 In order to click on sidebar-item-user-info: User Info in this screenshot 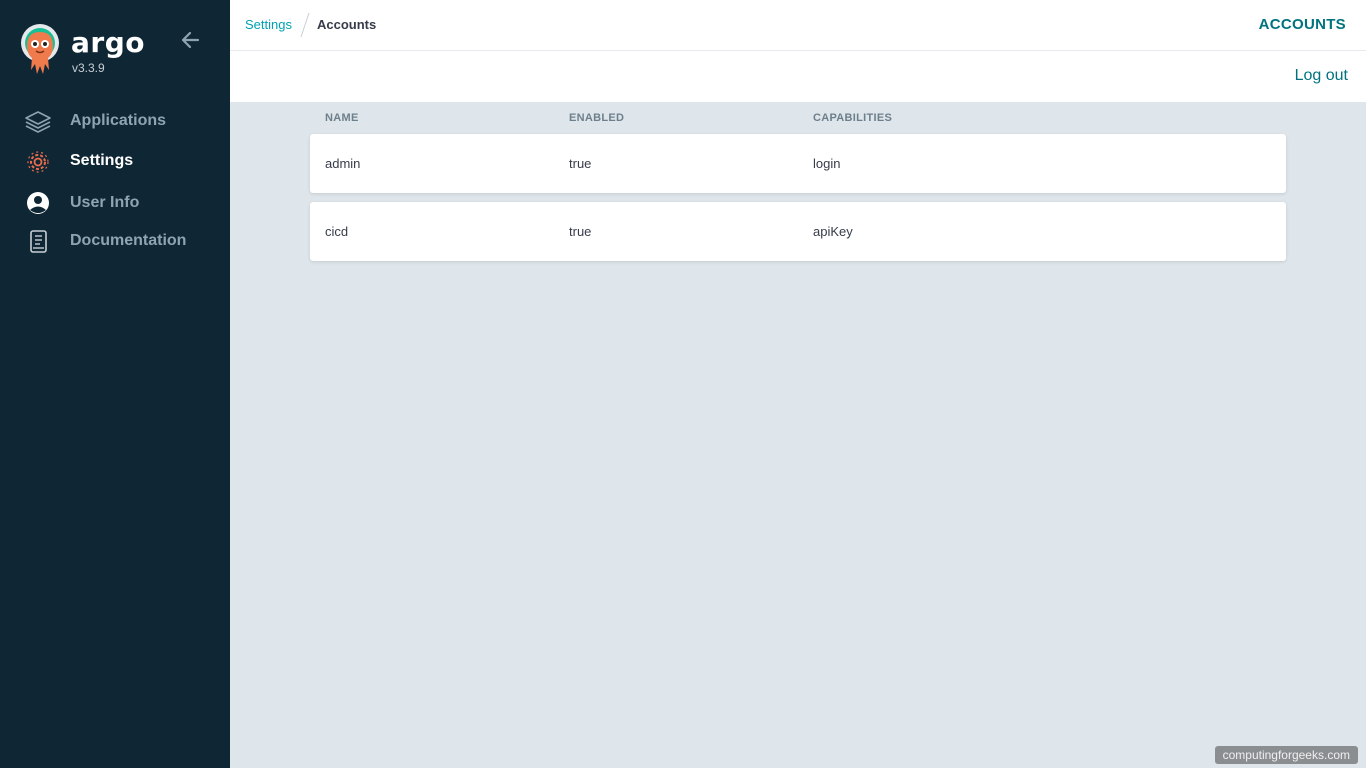, I will do `click(115, 204)`.